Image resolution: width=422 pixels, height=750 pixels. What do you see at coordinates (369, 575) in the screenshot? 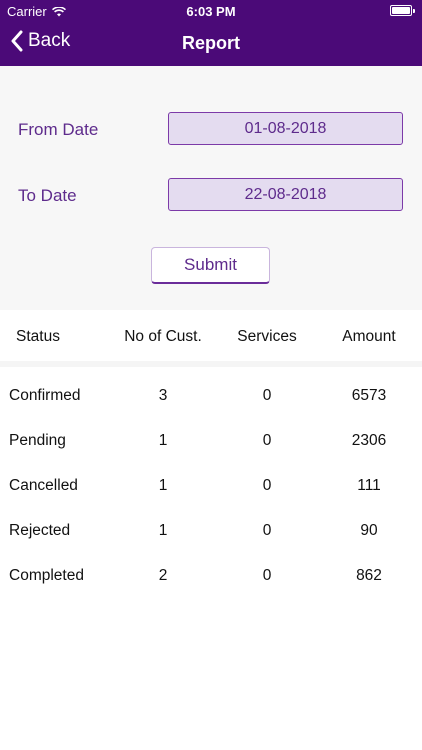
I see `amount-cell: 862` at bounding box center [369, 575].